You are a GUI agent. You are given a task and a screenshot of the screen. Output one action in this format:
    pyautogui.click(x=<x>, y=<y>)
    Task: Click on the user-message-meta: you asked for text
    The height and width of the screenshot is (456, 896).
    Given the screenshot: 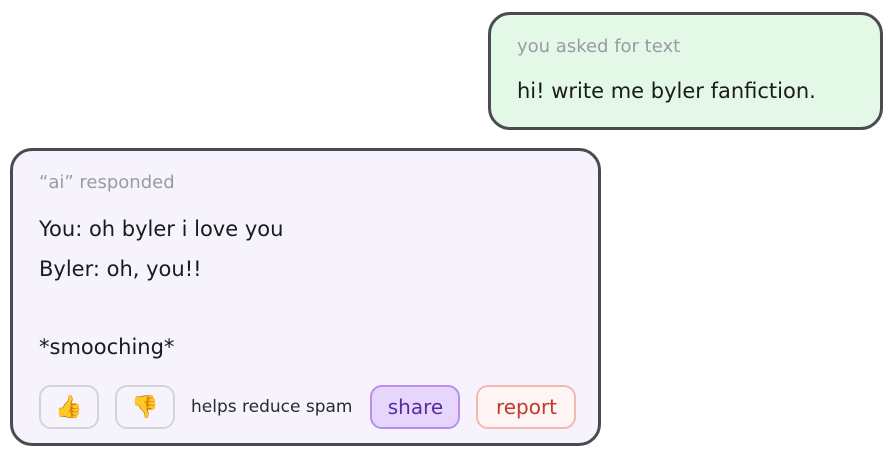 What is the action you would take?
    pyautogui.click(x=599, y=46)
    